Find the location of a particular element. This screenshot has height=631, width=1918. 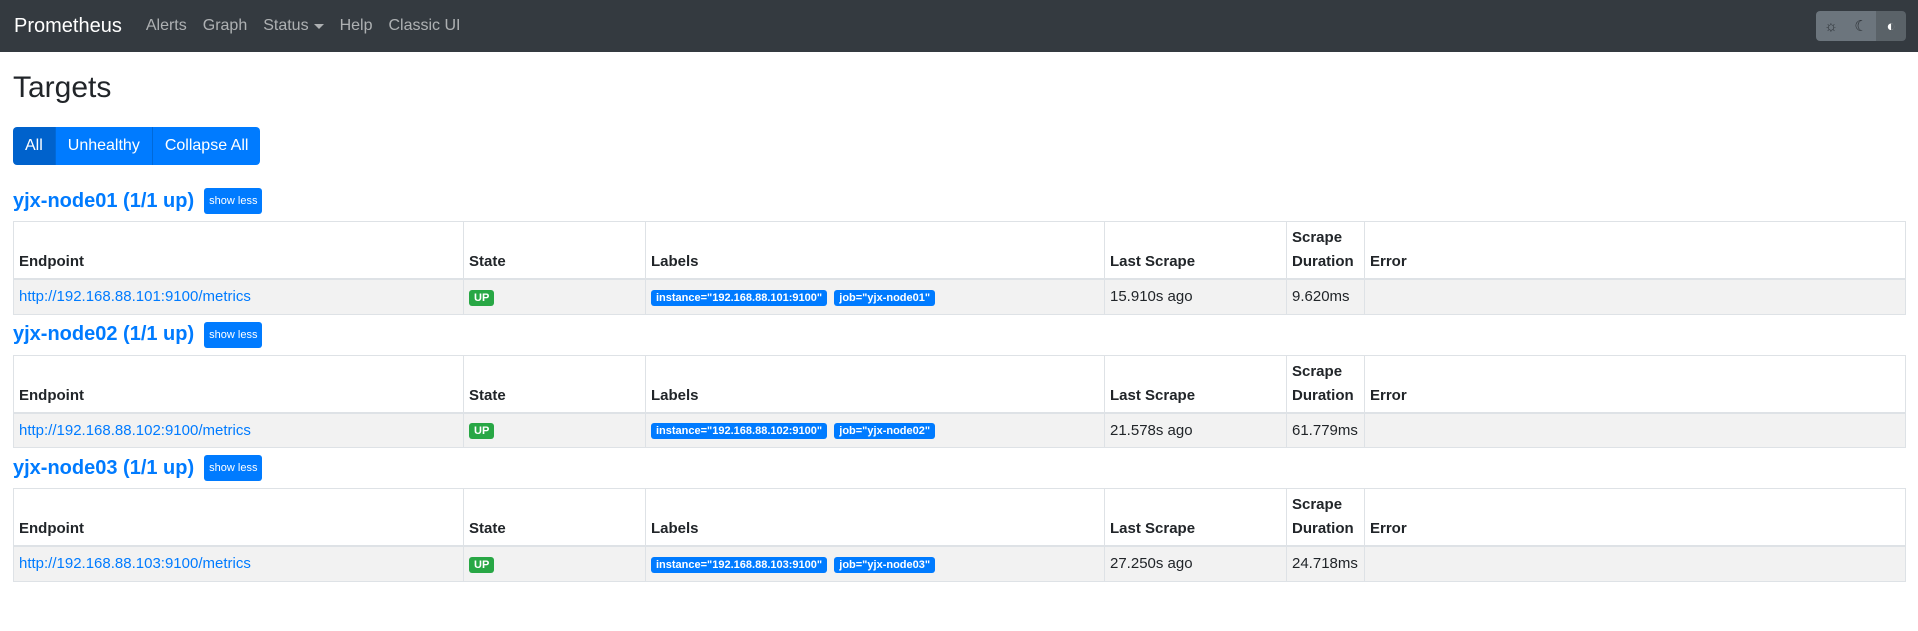

duration-cell: 24.718ms is located at coordinates (1325, 563).